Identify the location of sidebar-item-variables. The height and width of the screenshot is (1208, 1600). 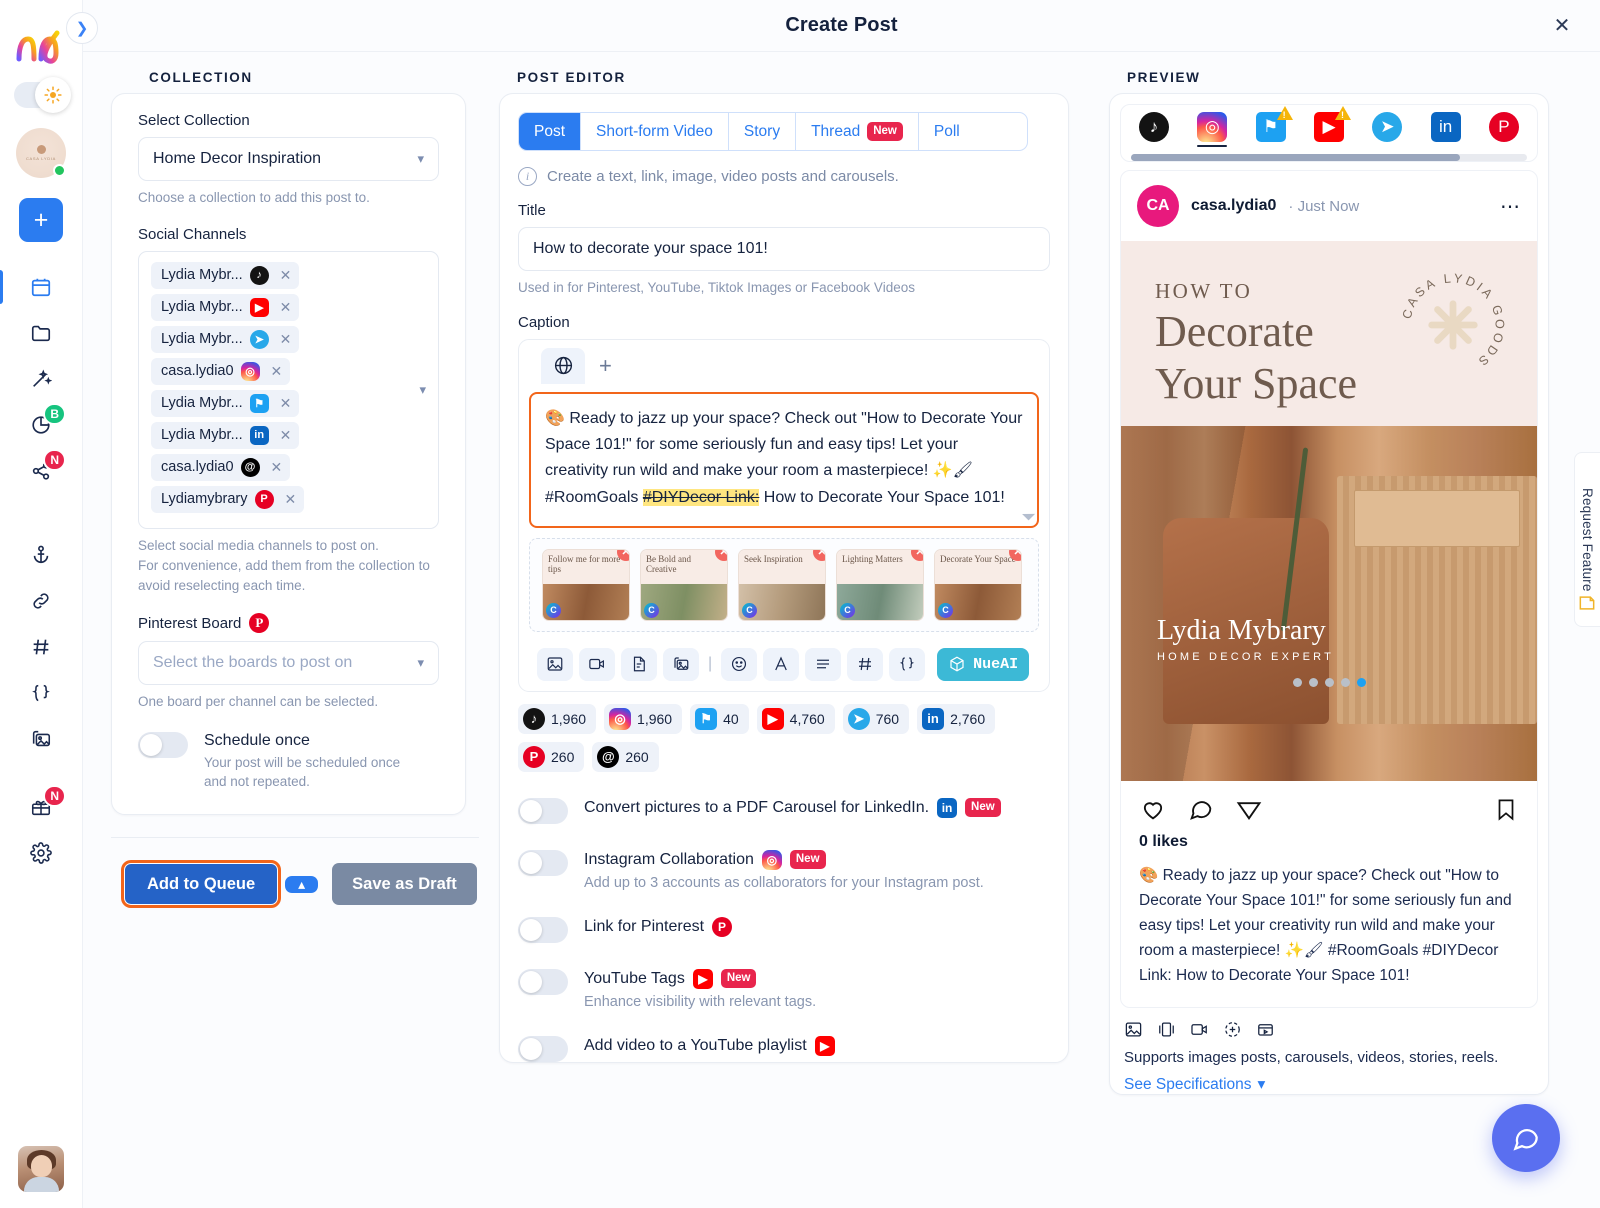
(41, 693).